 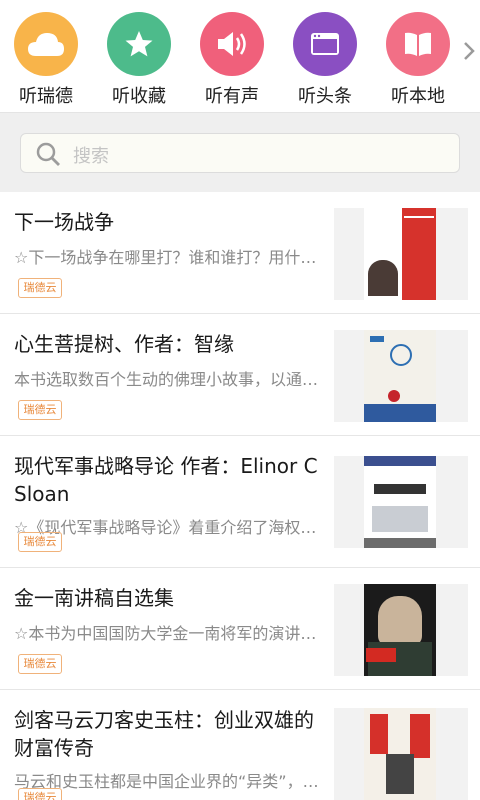 What do you see at coordinates (418, 44) in the screenshot?
I see `book-icon` at bounding box center [418, 44].